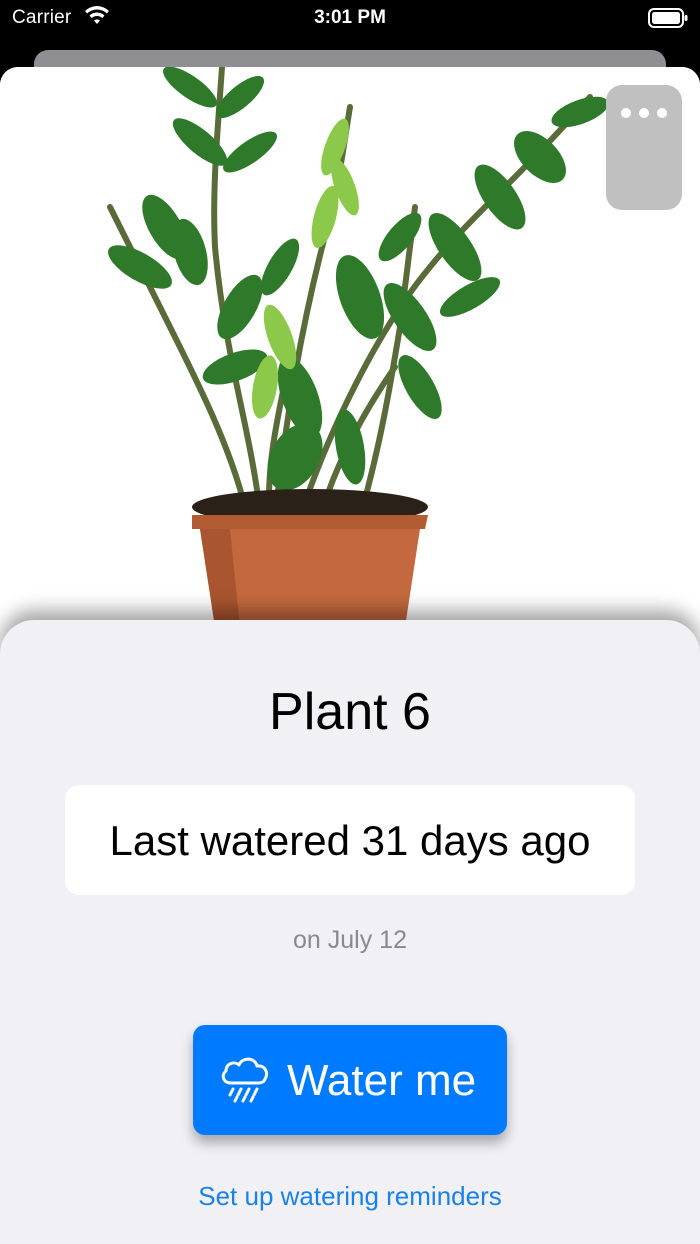 The image size is (700, 1244). I want to click on watering-reminders-link: Set up watering reminders, so click(350, 1196).